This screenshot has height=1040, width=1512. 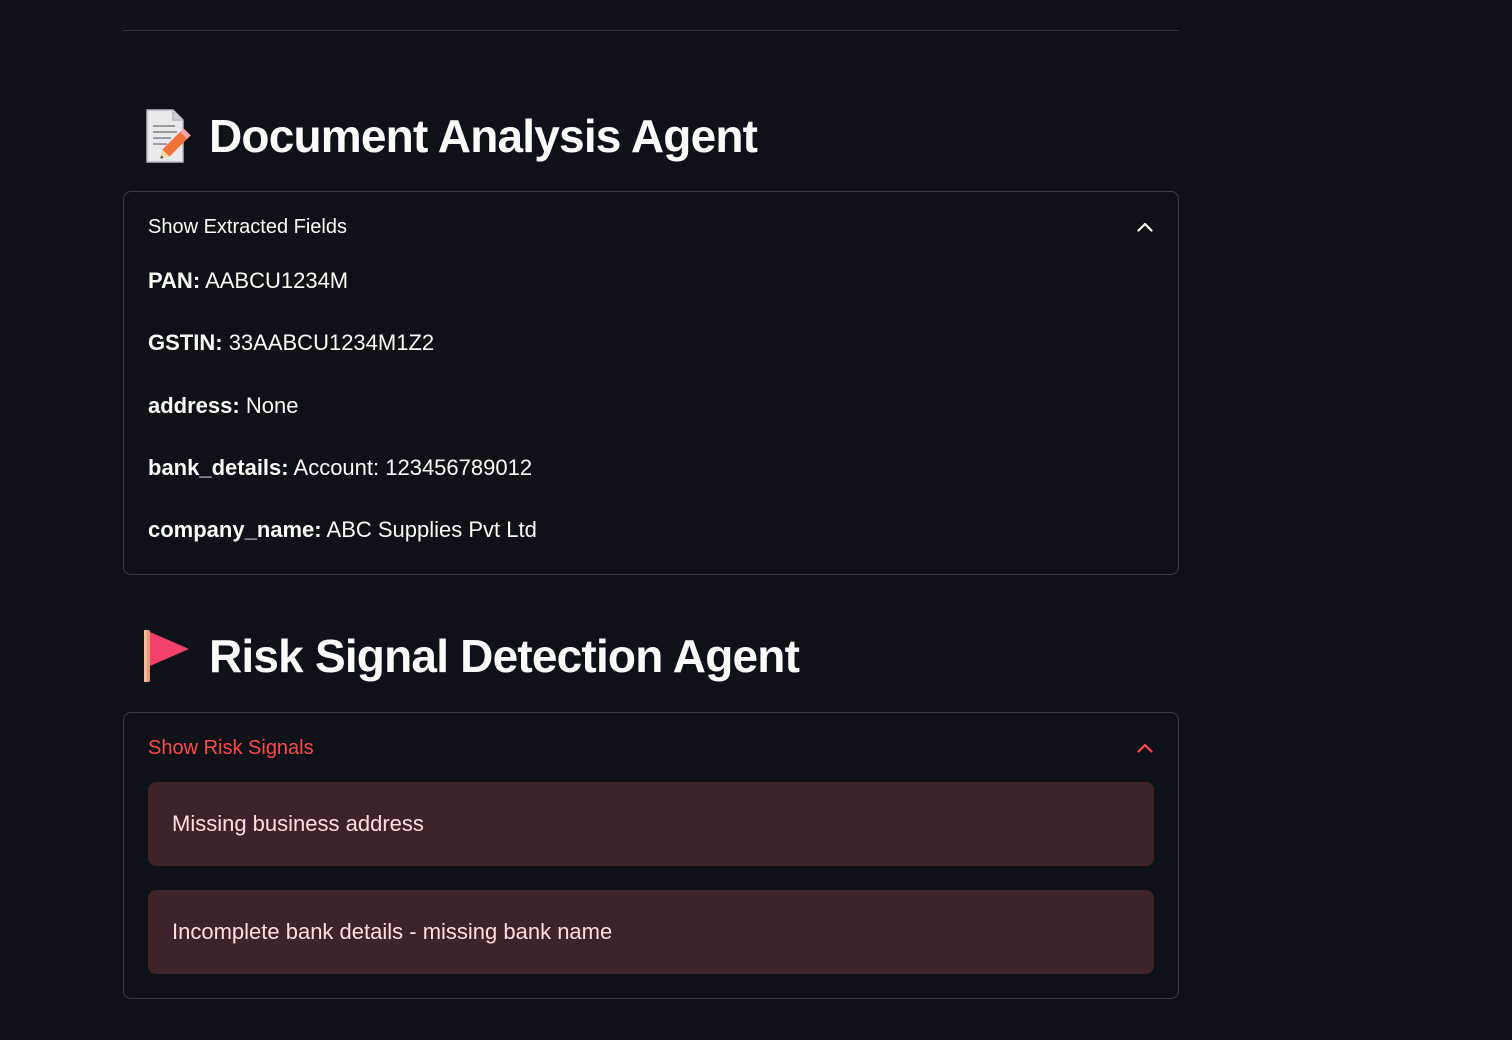 What do you see at coordinates (651, 227) in the screenshot?
I see `extracted-fields-toggle: Show Extracted Fields` at bounding box center [651, 227].